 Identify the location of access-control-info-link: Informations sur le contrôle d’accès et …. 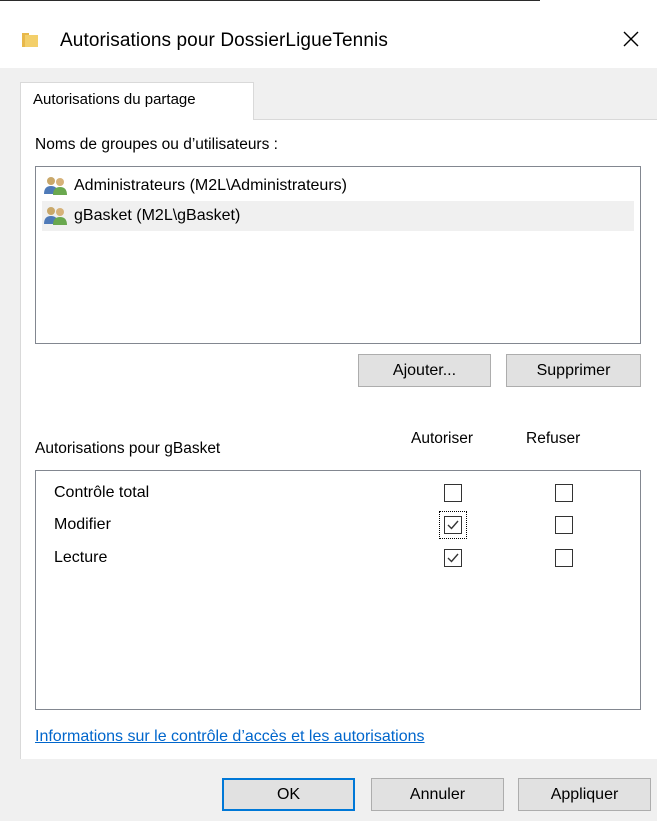
(230, 737).